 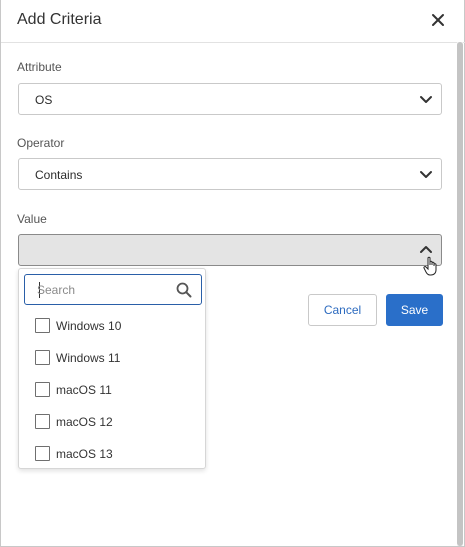 What do you see at coordinates (230, 99) in the screenshot?
I see `attribute-select: OS` at bounding box center [230, 99].